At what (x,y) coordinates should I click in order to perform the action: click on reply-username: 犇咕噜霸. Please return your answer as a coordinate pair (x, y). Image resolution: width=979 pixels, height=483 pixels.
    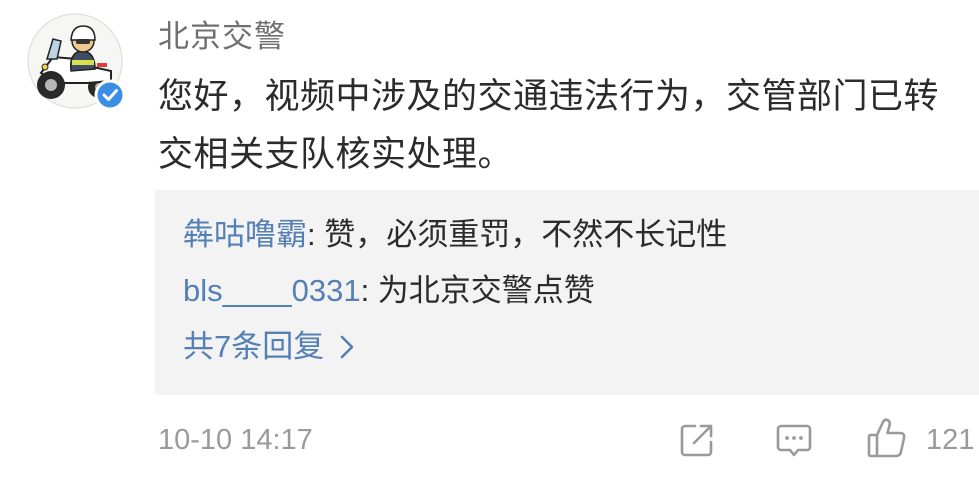
    Looking at the image, I should click on (245, 234).